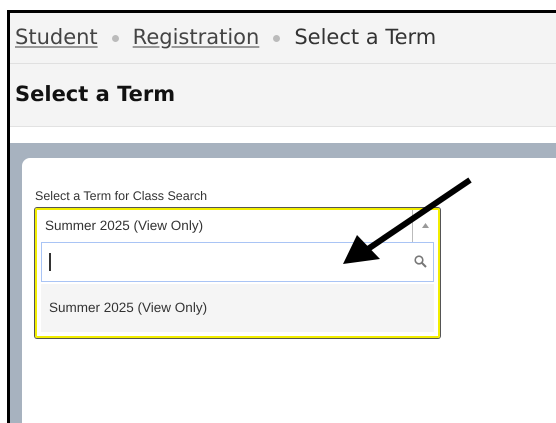  What do you see at coordinates (121, 196) in the screenshot?
I see `field-label: Select a Term for Class Search` at bounding box center [121, 196].